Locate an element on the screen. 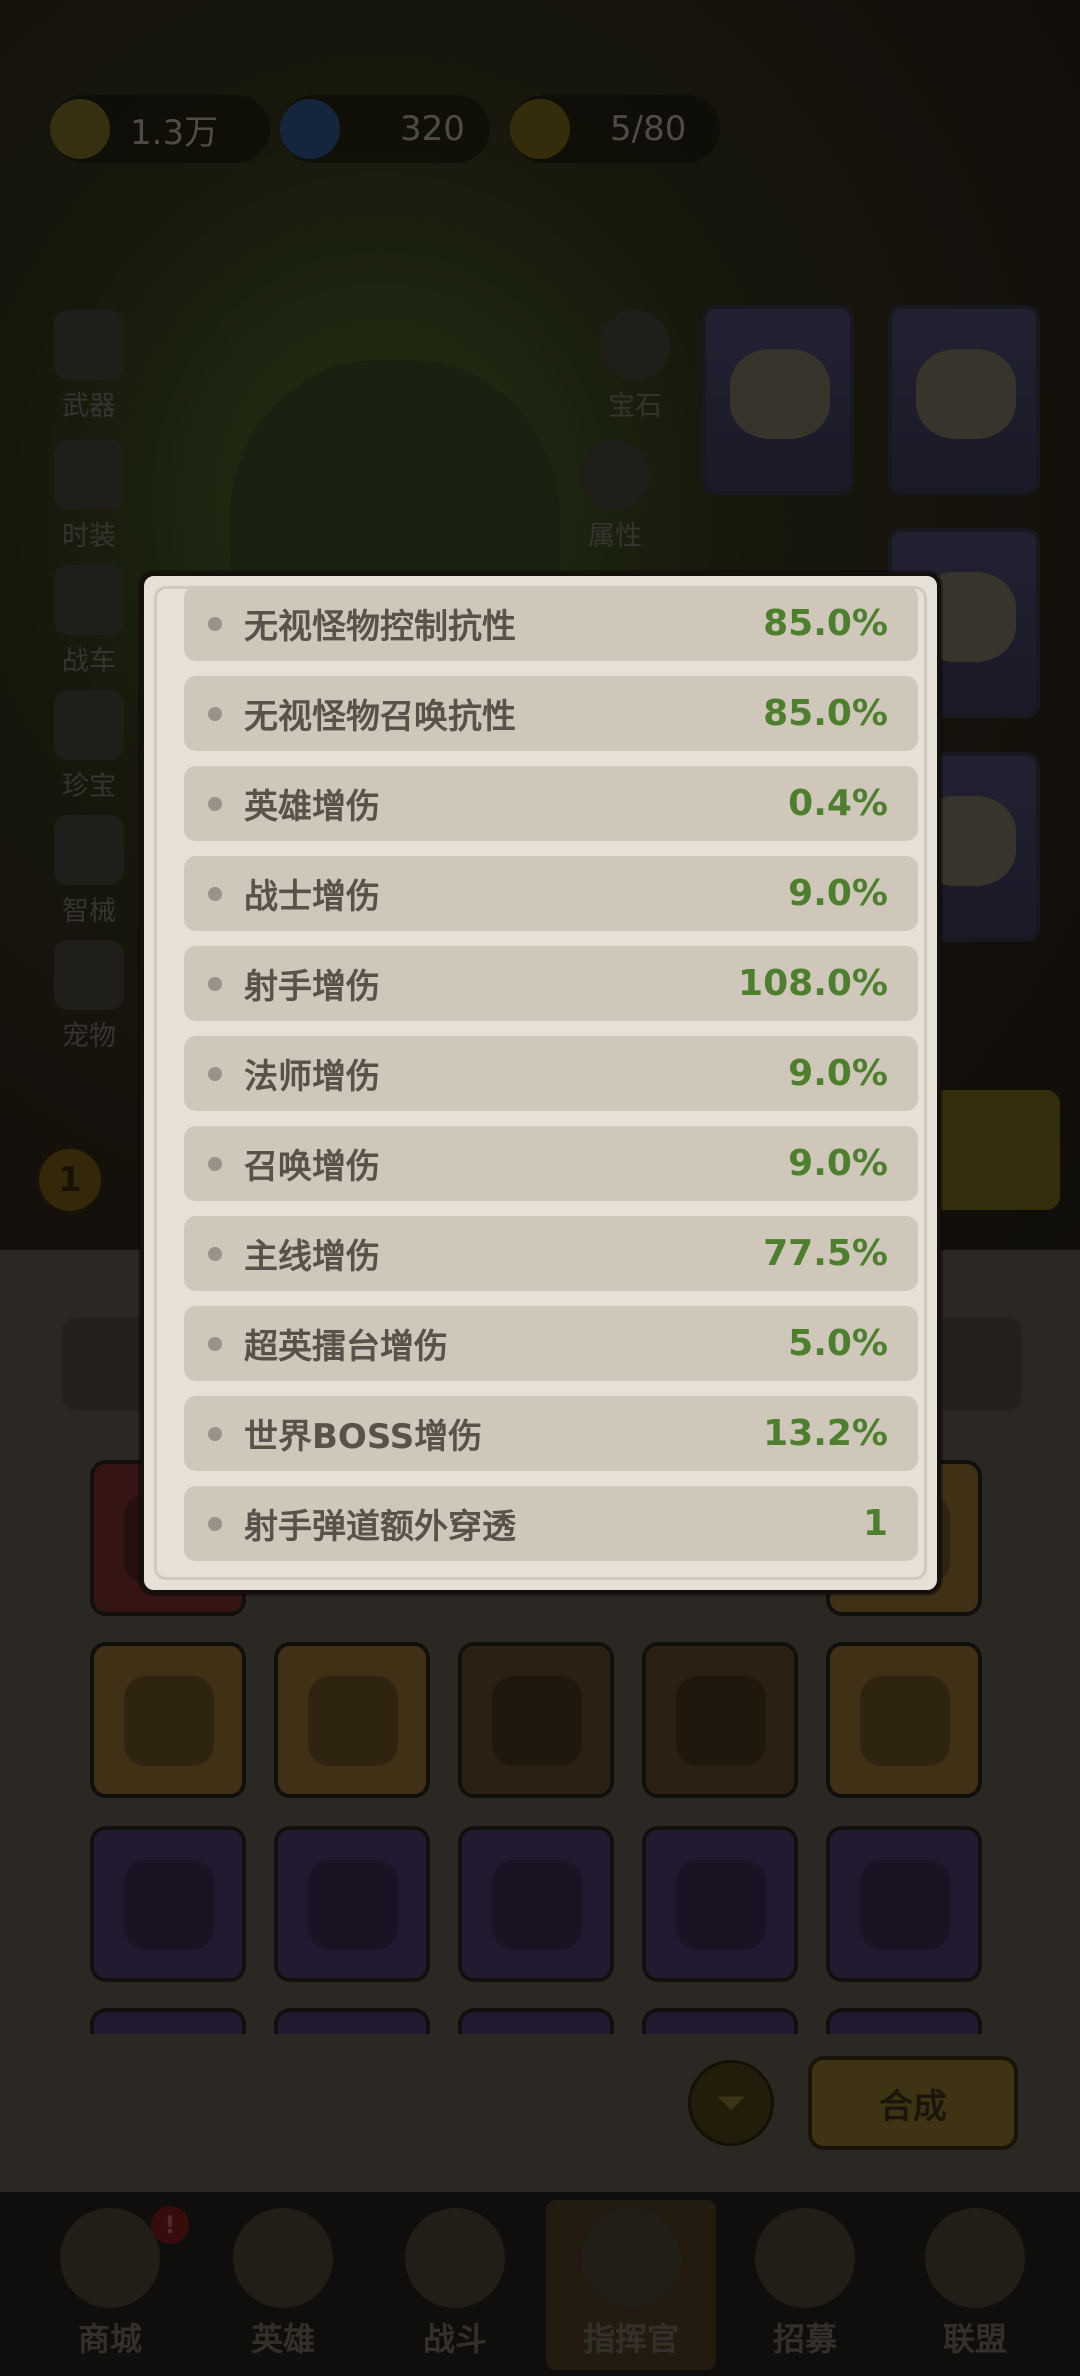 The height and width of the screenshot is (2376, 1080). attribute-name: 世界BOSS增伤 is located at coordinates (363, 1437).